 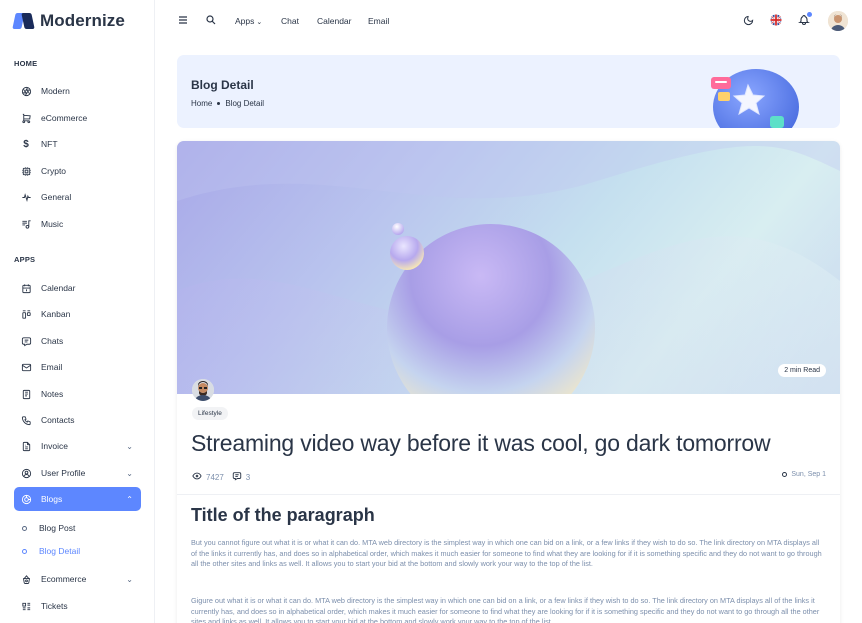 I want to click on cpu-icon, so click(x=26, y=171).